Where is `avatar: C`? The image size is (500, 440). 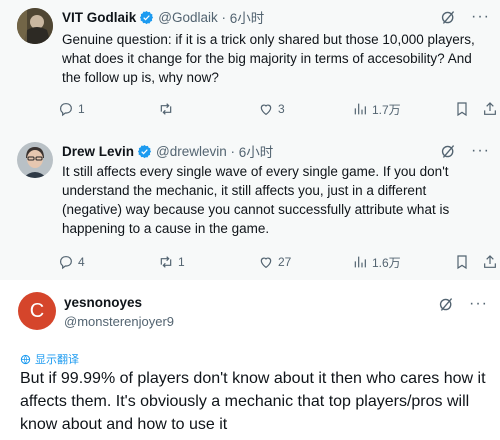
avatar: C is located at coordinates (37, 311).